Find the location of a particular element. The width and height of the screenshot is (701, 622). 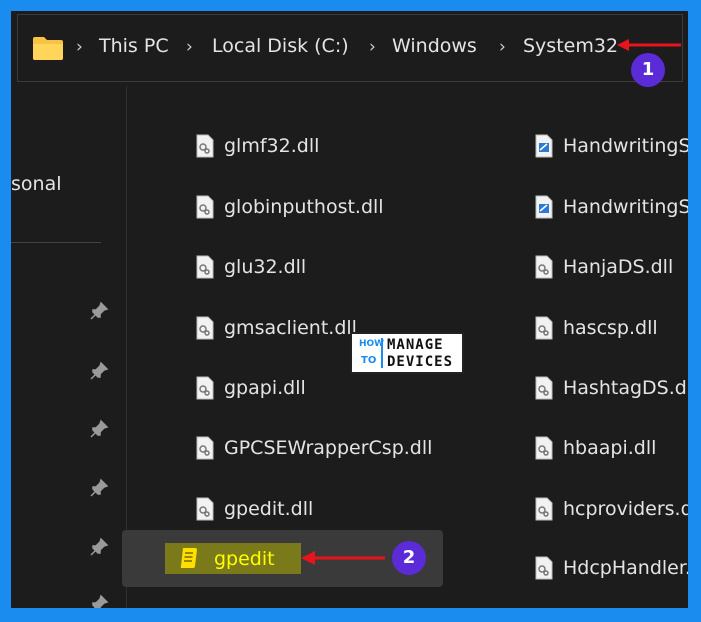

logo-devices-text: DEVICES is located at coordinates (420, 362).